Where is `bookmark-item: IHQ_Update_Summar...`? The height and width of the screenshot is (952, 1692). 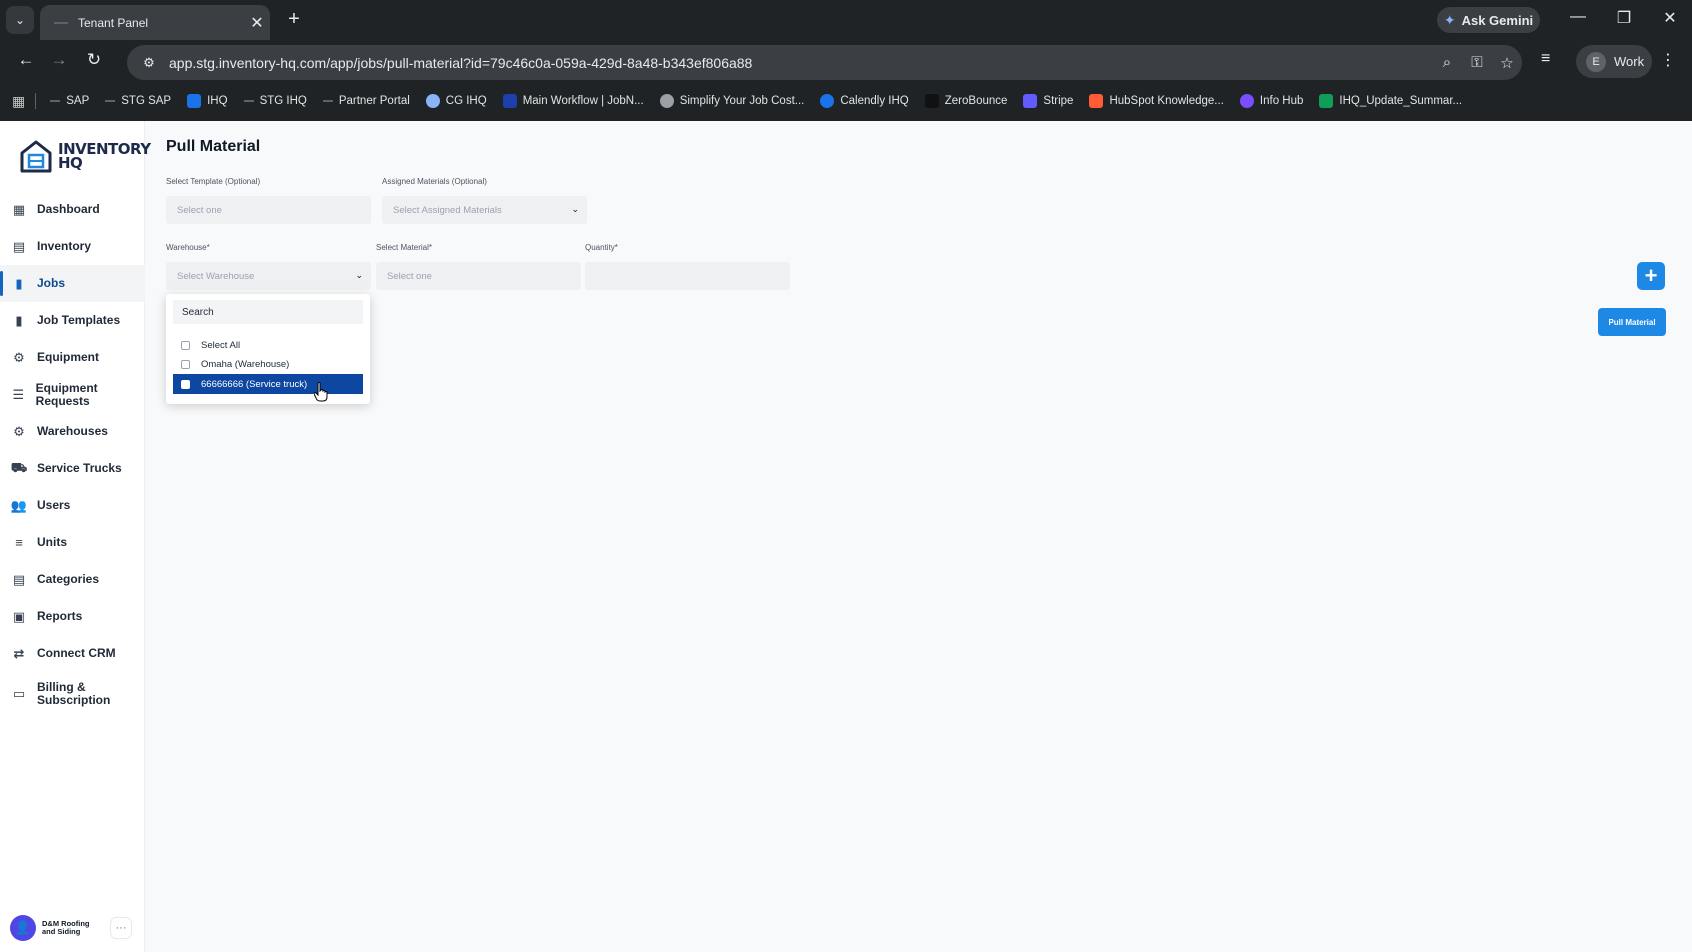 bookmark-item: IHQ_Update_Summar... is located at coordinates (1390, 101).